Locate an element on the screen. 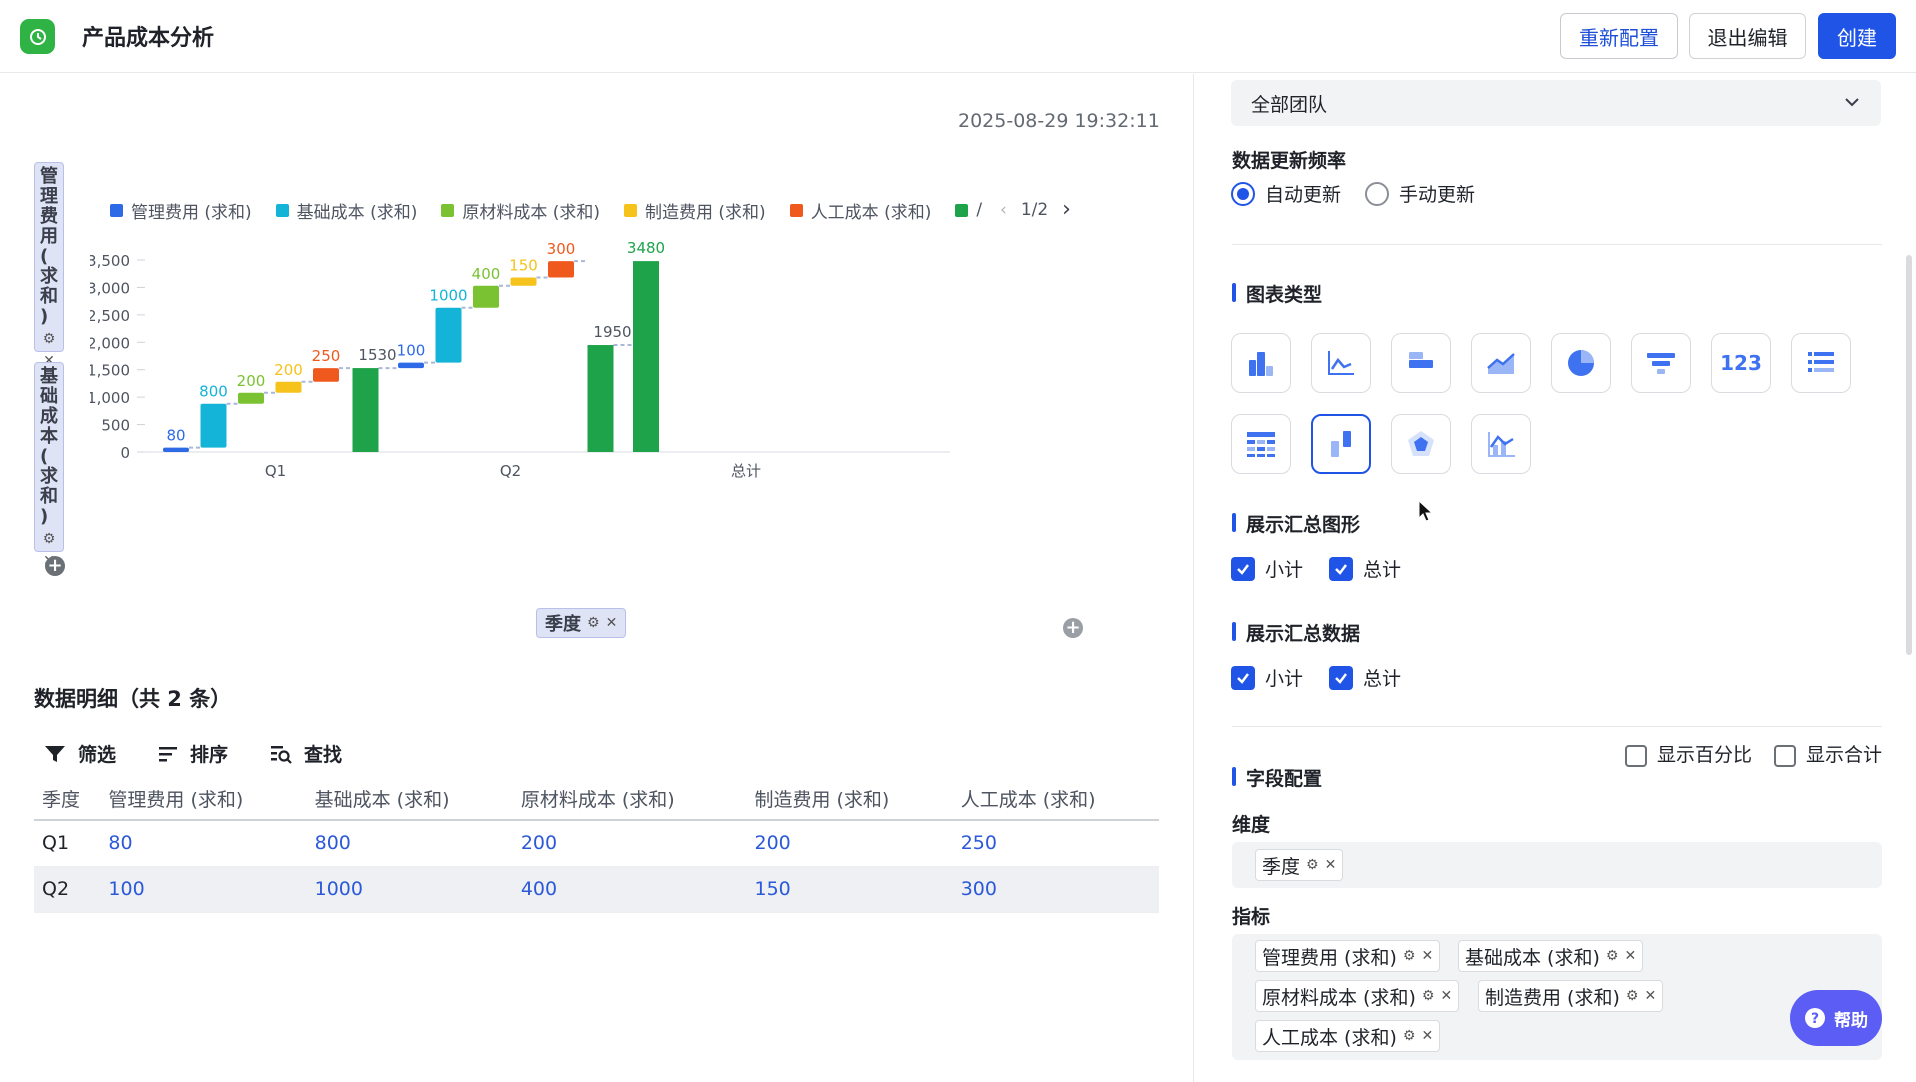 This screenshot has height=1082, width=1916. radio-selected is located at coordinates (1243, 193).